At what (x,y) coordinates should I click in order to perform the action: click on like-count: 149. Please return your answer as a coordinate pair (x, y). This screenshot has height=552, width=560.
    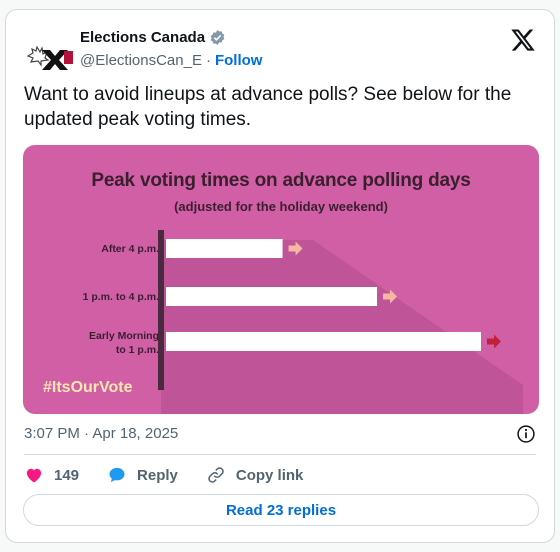
    Looking at the image, I should click on (67, 475).